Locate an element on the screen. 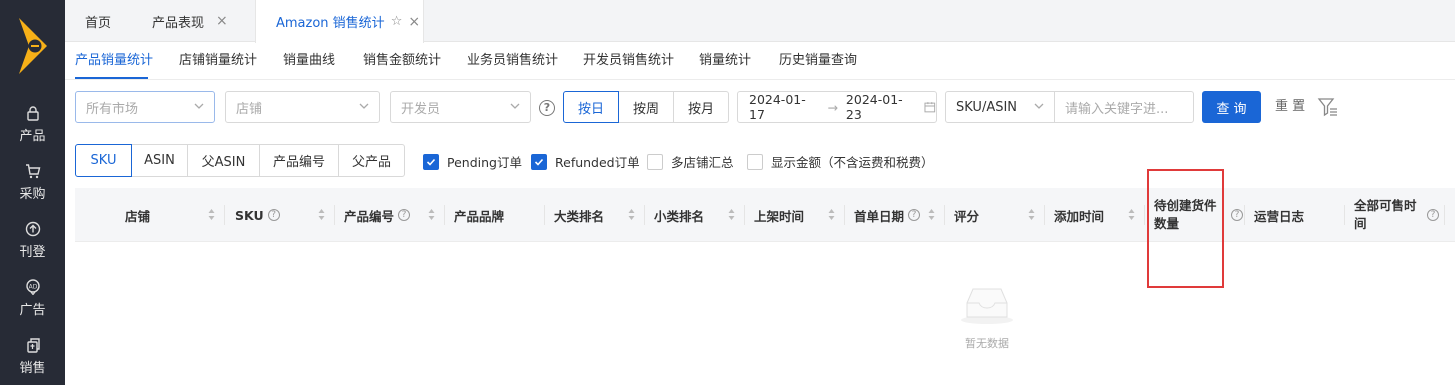  checkbox-label: Pending订单 is located at coordinates (484, 162).